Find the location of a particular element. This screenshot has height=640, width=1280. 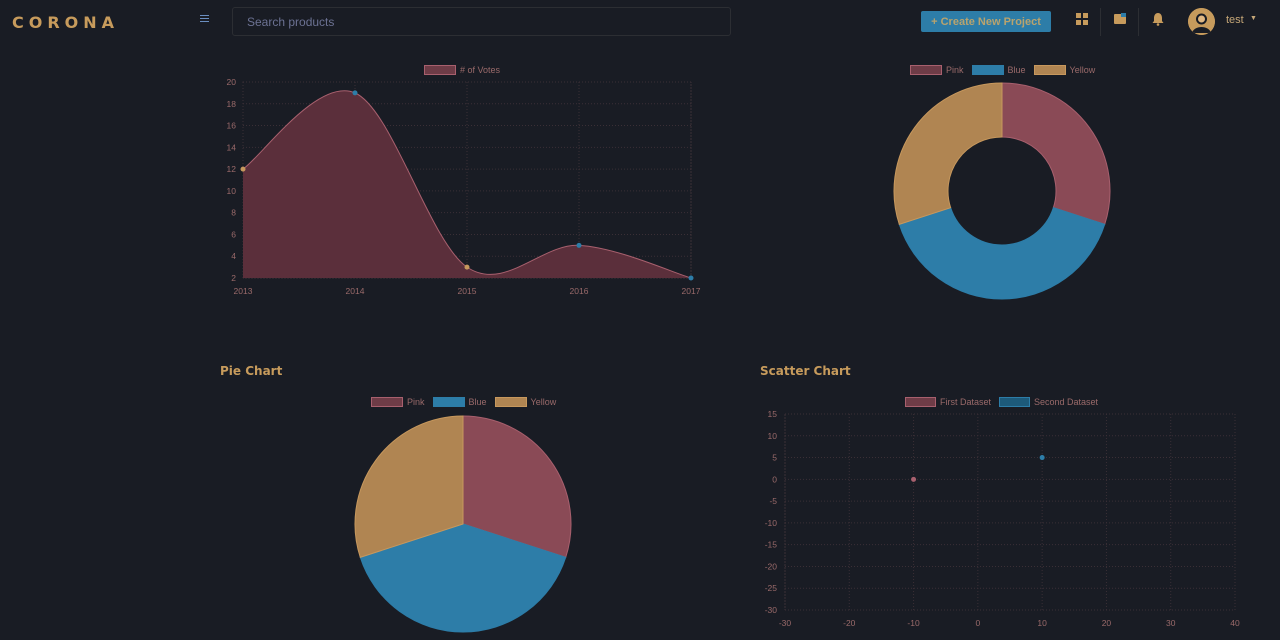

pie-chart-legend: Pink Blue Yellow is located at coordinates (467, 402).